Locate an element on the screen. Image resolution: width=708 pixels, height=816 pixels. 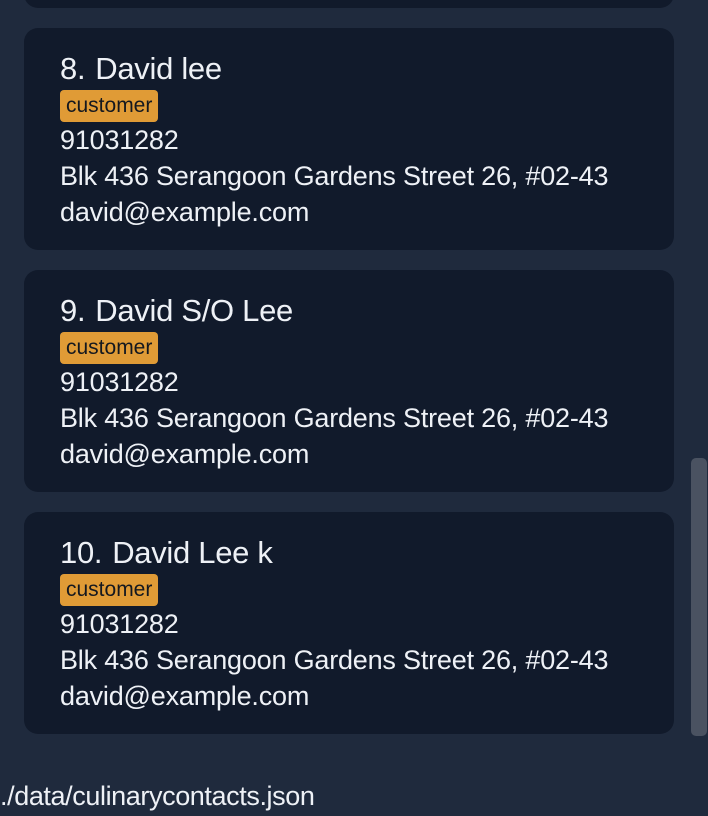
contact-index: 9. is located at coordinates (73, 310).